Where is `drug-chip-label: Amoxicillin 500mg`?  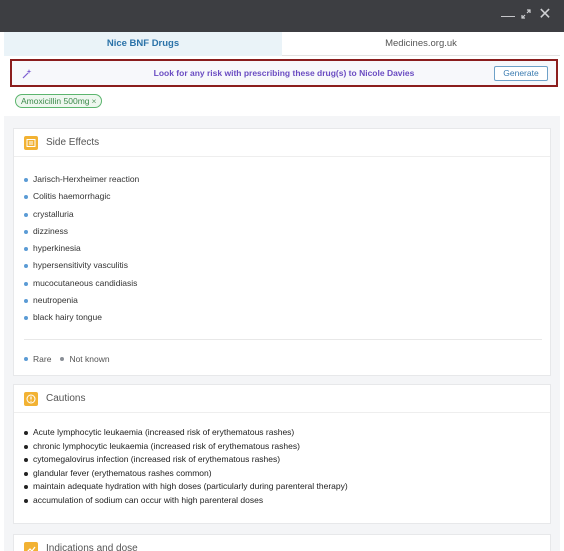
drug-chip-label: Amoxicillin 500mg is located at coordinates (55, 101).